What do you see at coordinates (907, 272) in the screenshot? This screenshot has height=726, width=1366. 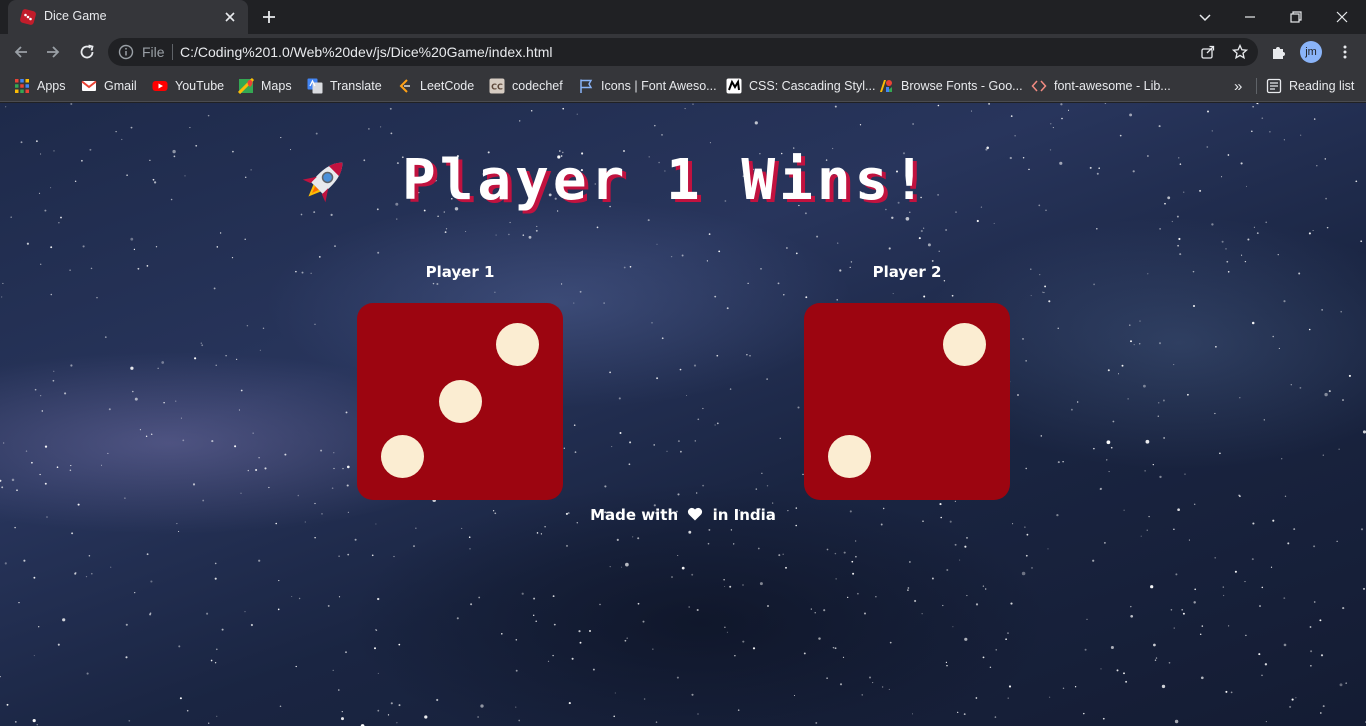 I see `player-2-label: Player 2` at bounding box center [907, 272].